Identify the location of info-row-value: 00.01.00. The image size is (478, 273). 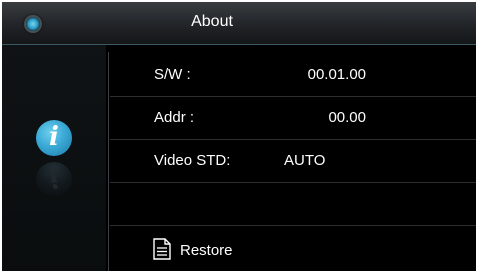
(336, 74).